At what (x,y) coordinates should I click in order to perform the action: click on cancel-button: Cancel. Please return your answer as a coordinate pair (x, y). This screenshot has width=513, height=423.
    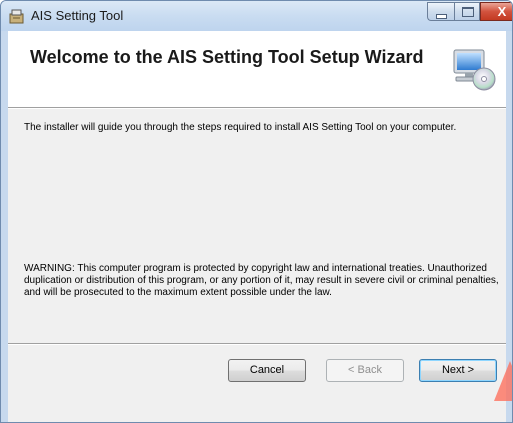
    Looking at the image, I should click on (267, 370).